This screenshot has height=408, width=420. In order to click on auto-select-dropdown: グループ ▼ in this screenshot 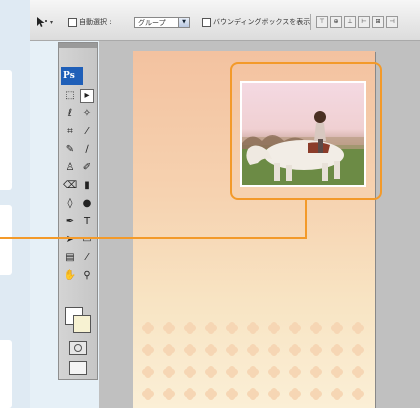, I will do `click(162, 22)`.